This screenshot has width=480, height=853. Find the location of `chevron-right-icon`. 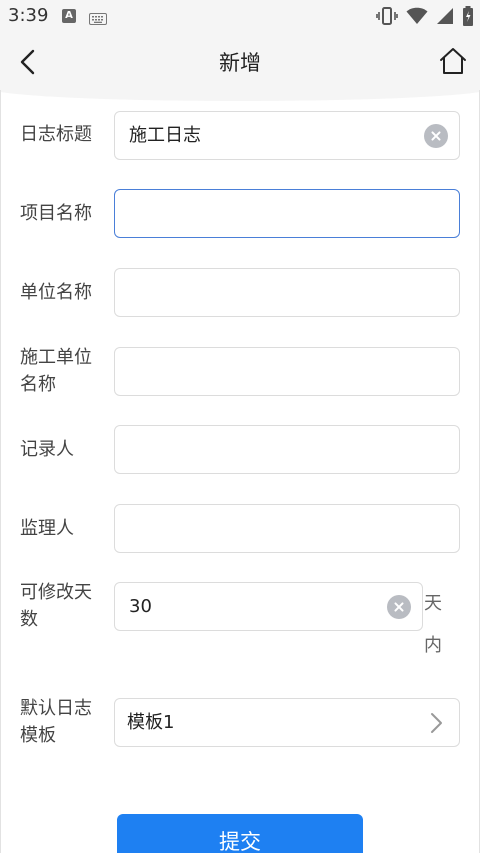

chevron-right-icon is located at coordinates (436, 723).